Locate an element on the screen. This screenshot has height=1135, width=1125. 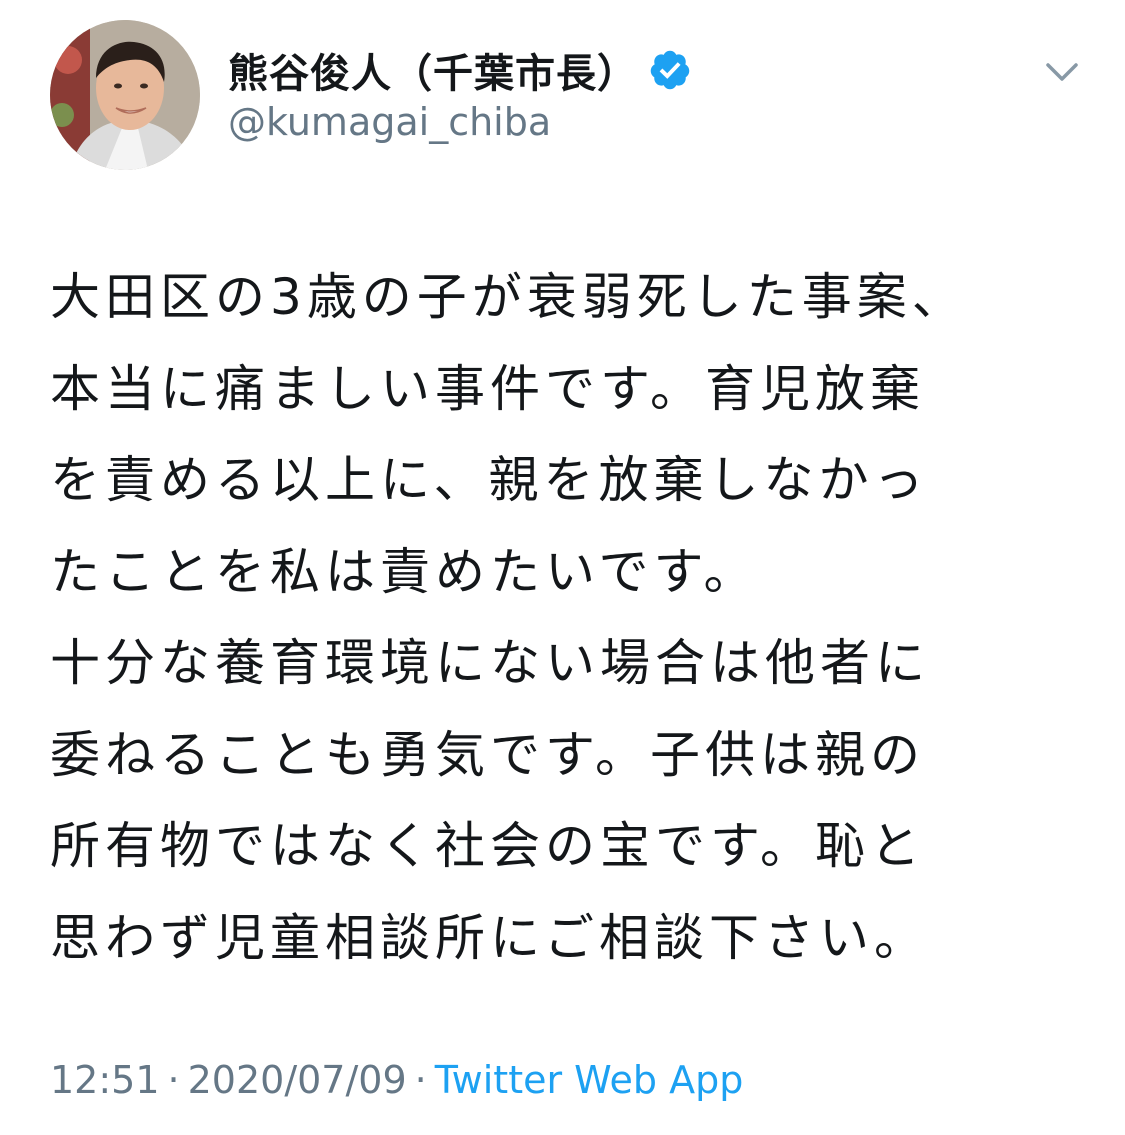
profile-photo-icon is located at coordinates (125, 95).